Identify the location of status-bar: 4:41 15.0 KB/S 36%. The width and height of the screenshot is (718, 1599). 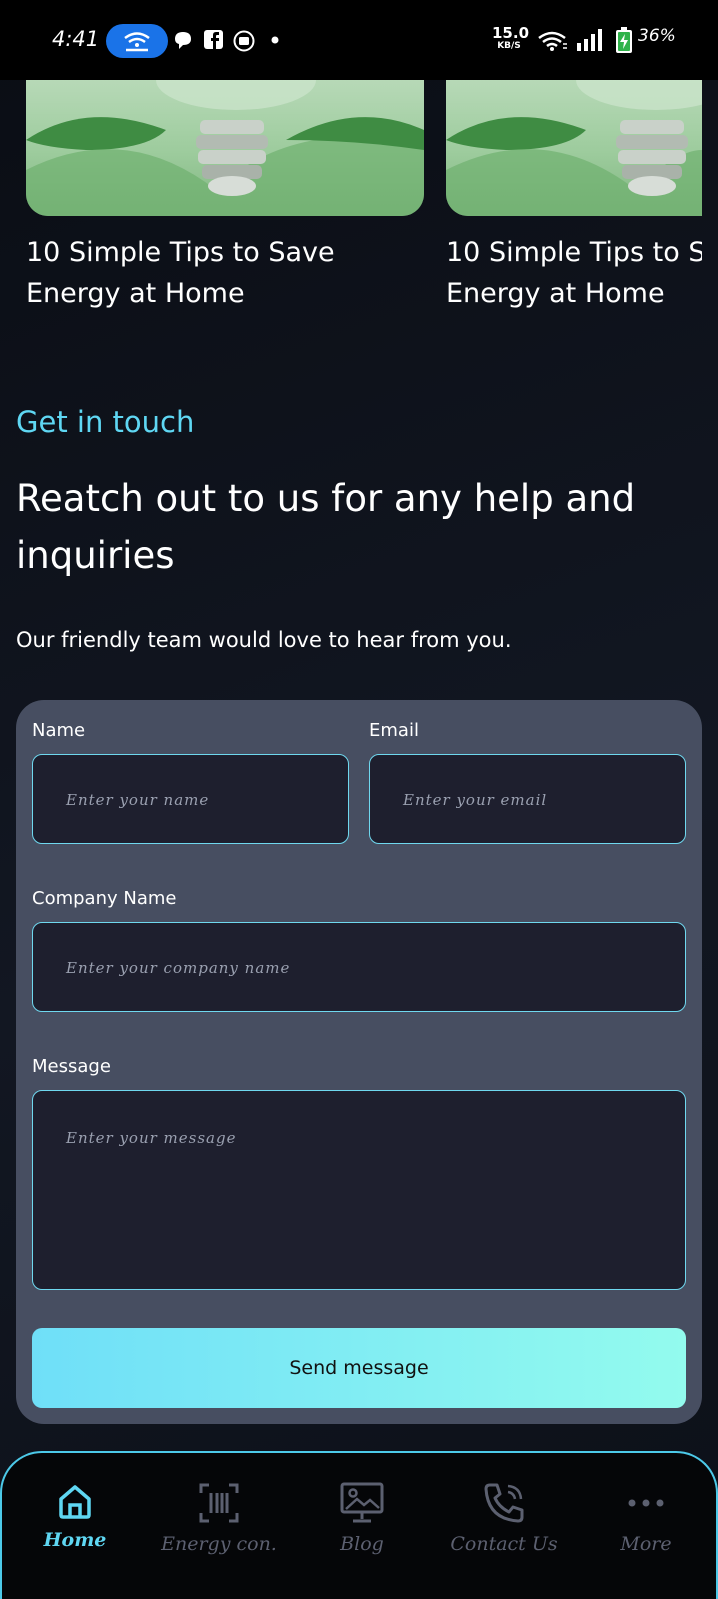
(359, 40).